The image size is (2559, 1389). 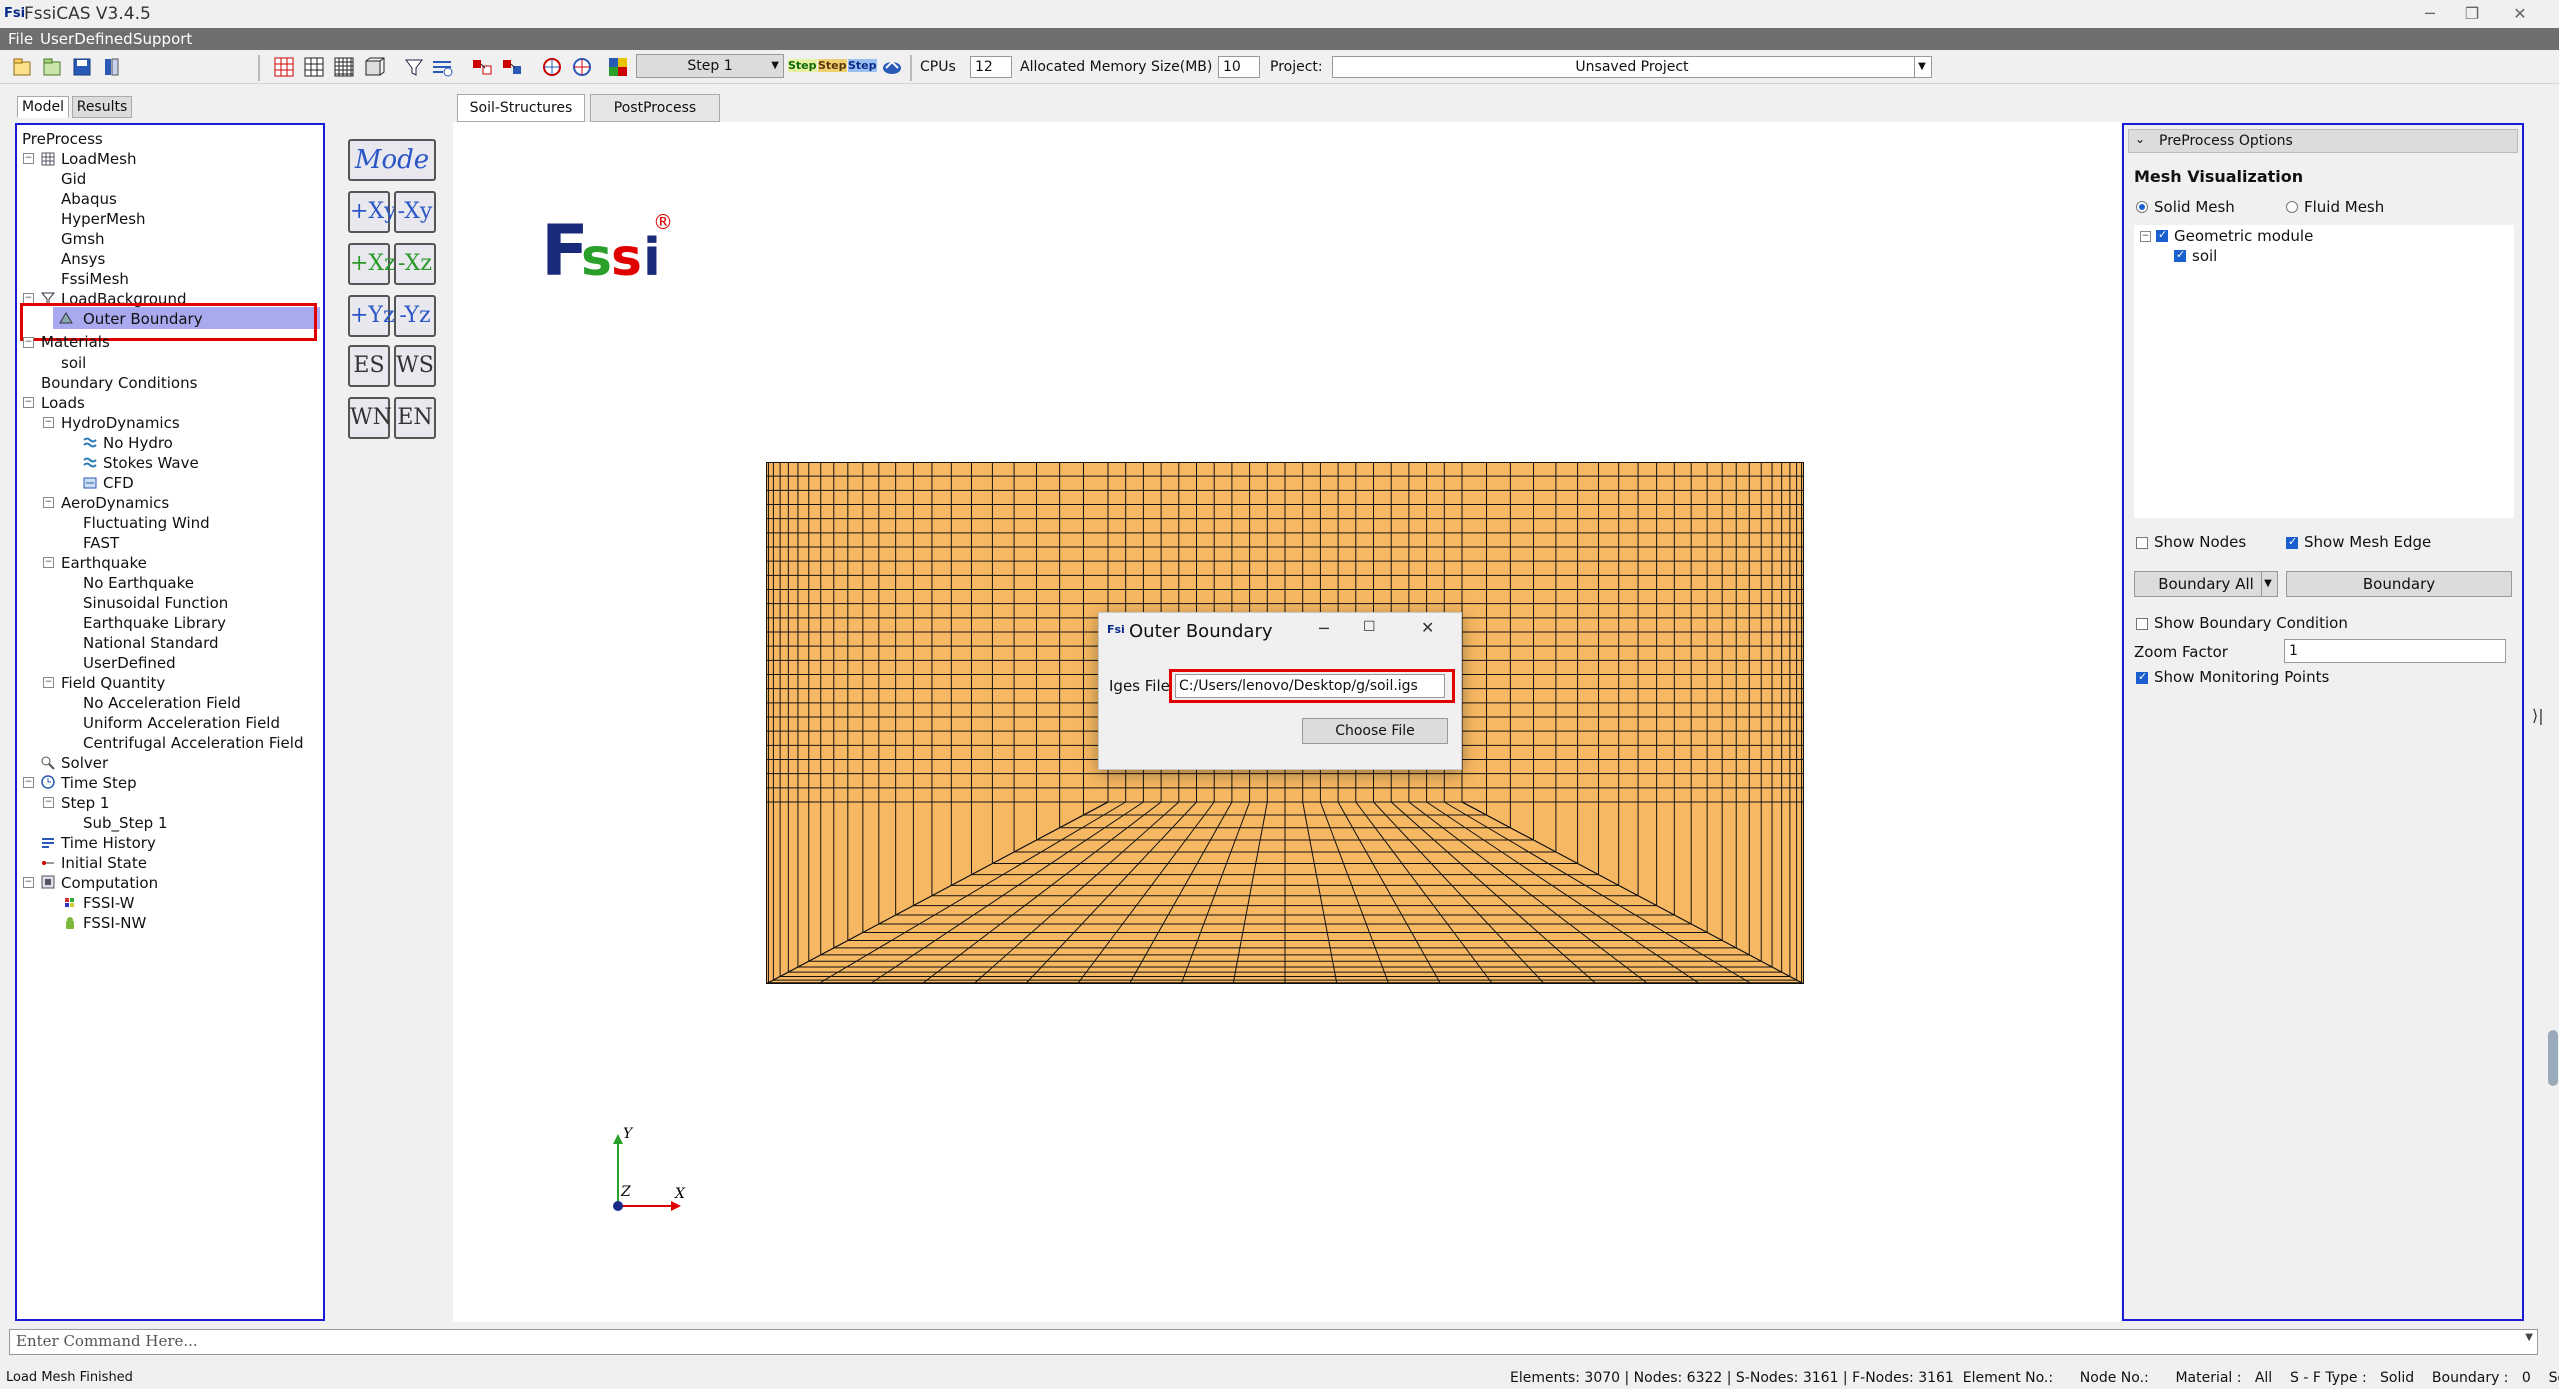 What do you see at coordinates (118, 483) in the screenshot?
I see `tree-item-cfd: CFD` at bounding box center [118, 483].